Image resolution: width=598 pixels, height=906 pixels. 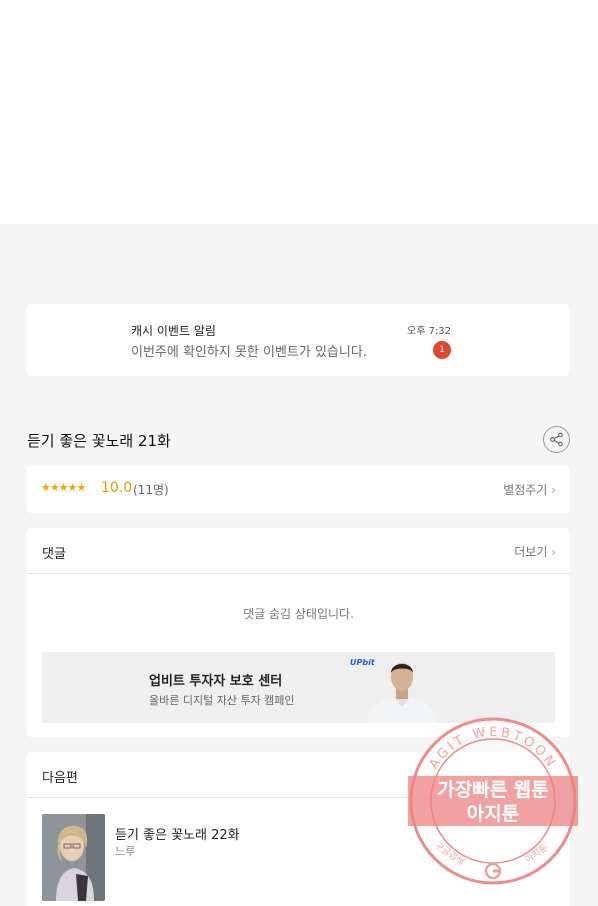 What do you see at coordinates (173, 331) in the screenshot?
I see `notification-title: 캐시 이벤트 알림` at bounding box center [173, 331].